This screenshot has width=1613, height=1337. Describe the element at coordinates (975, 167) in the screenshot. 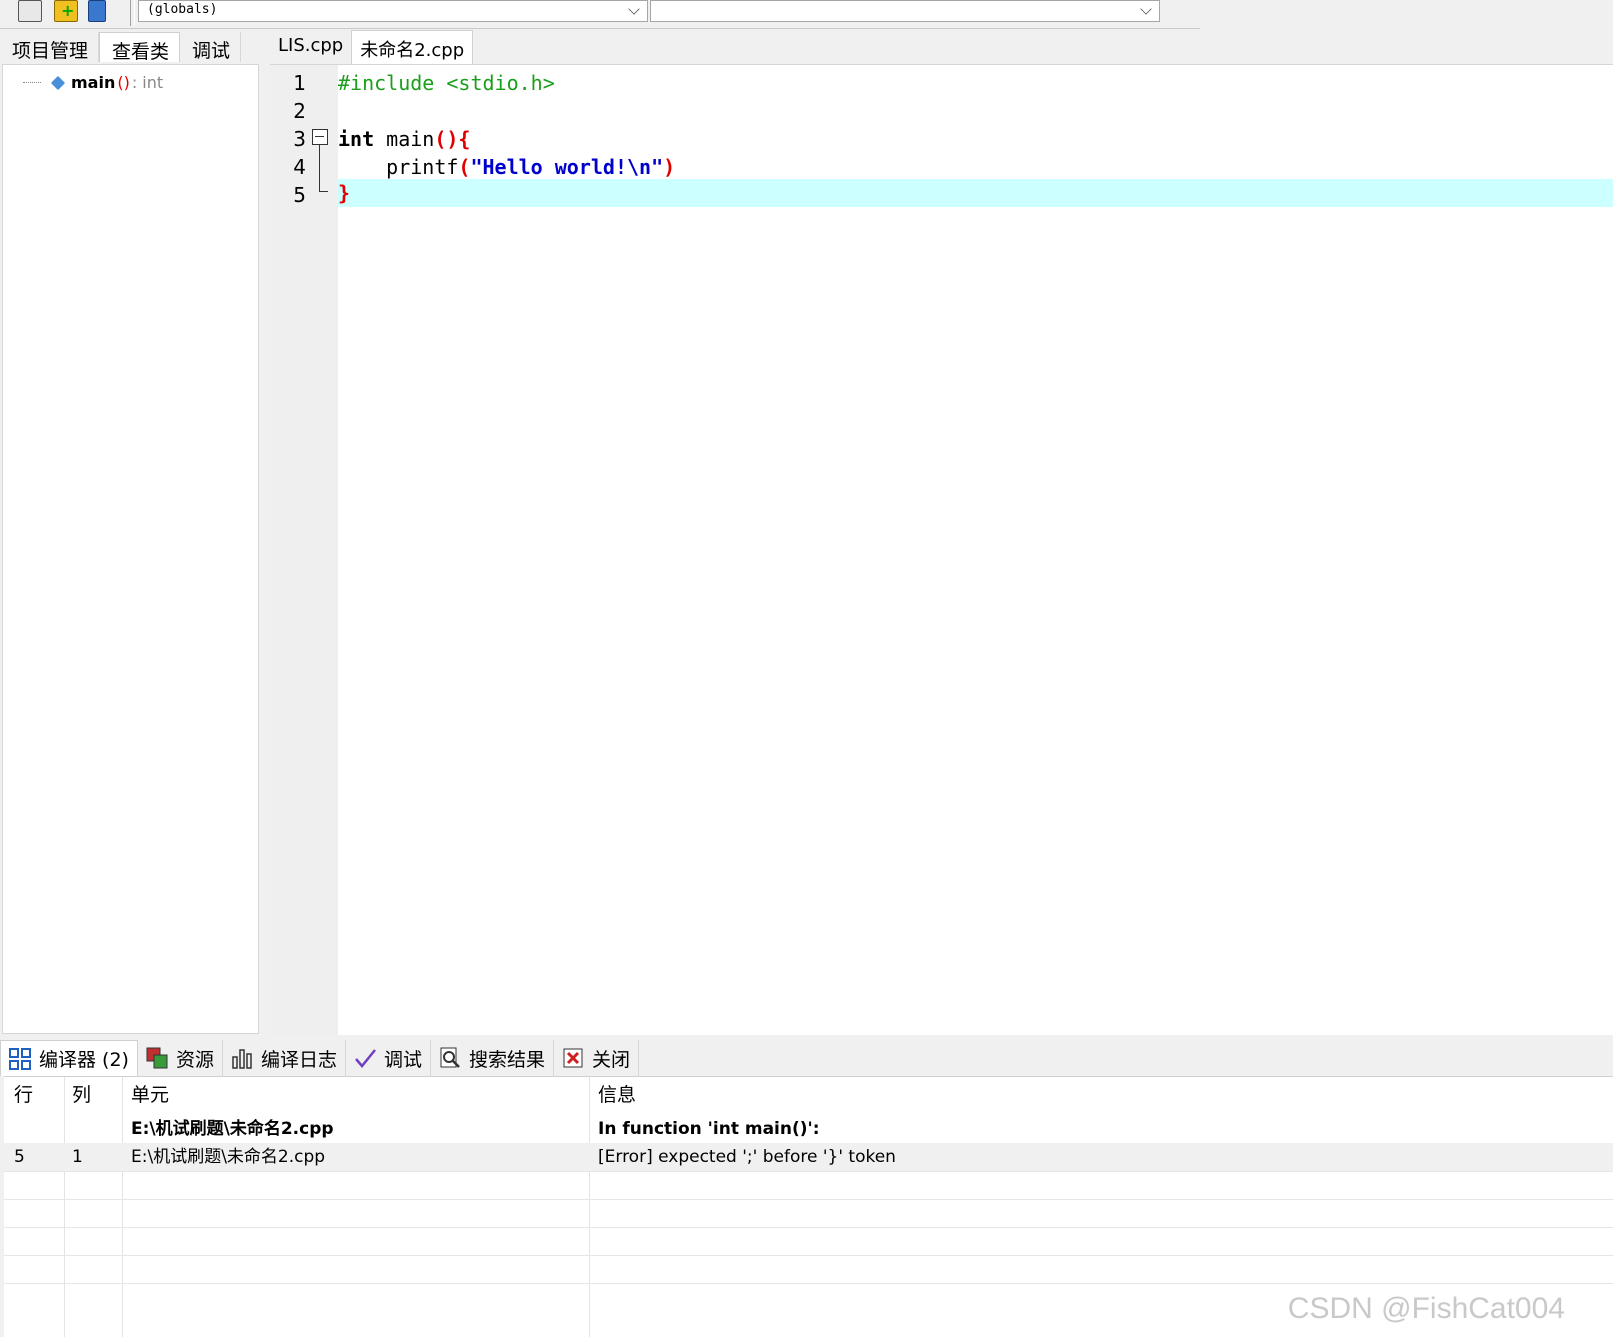

I see `code-line: printf("Hello world!\n")` at that location.